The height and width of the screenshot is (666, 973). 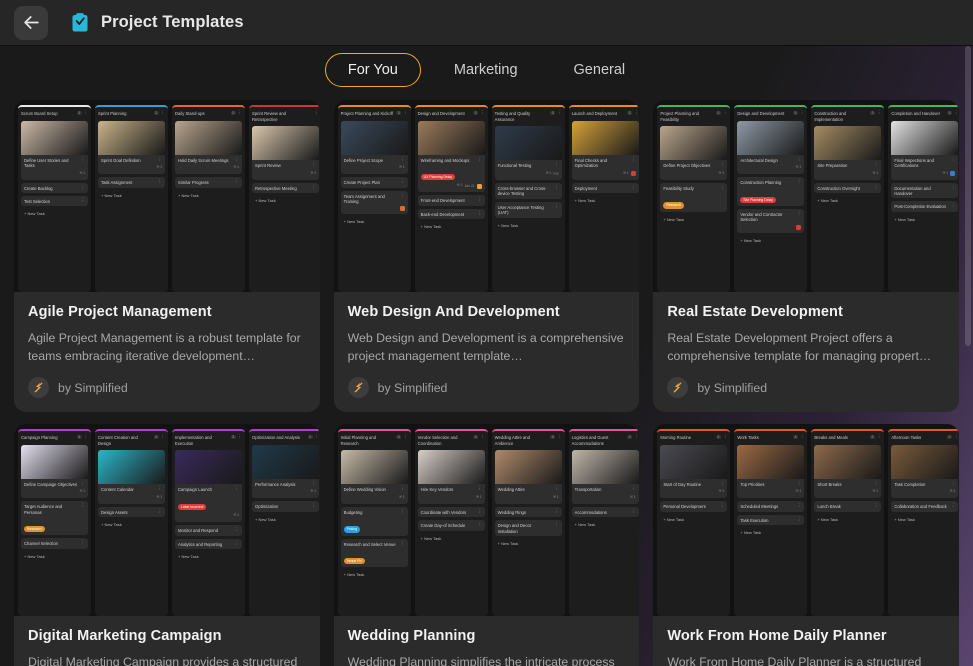 What do you see at coordinates (925, 150) in the screenshot?
I see `kanban-task-card: Final Inspections and Certifications ⋮ 🗎 1` at bounding box center [925, 150].